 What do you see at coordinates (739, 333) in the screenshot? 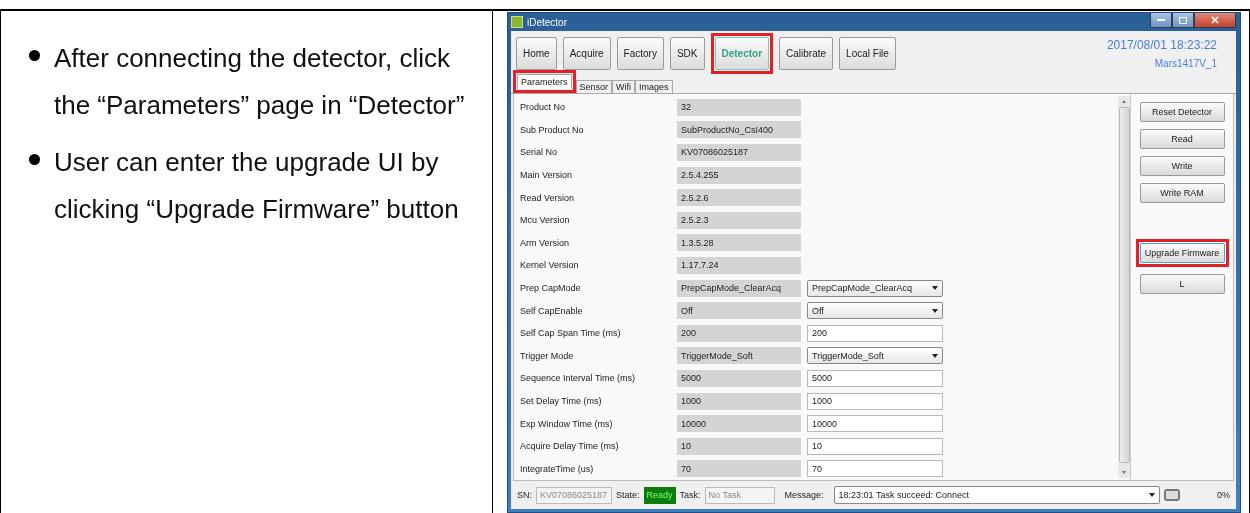
I see `current-value: 200` at bounding box center [739, 333].